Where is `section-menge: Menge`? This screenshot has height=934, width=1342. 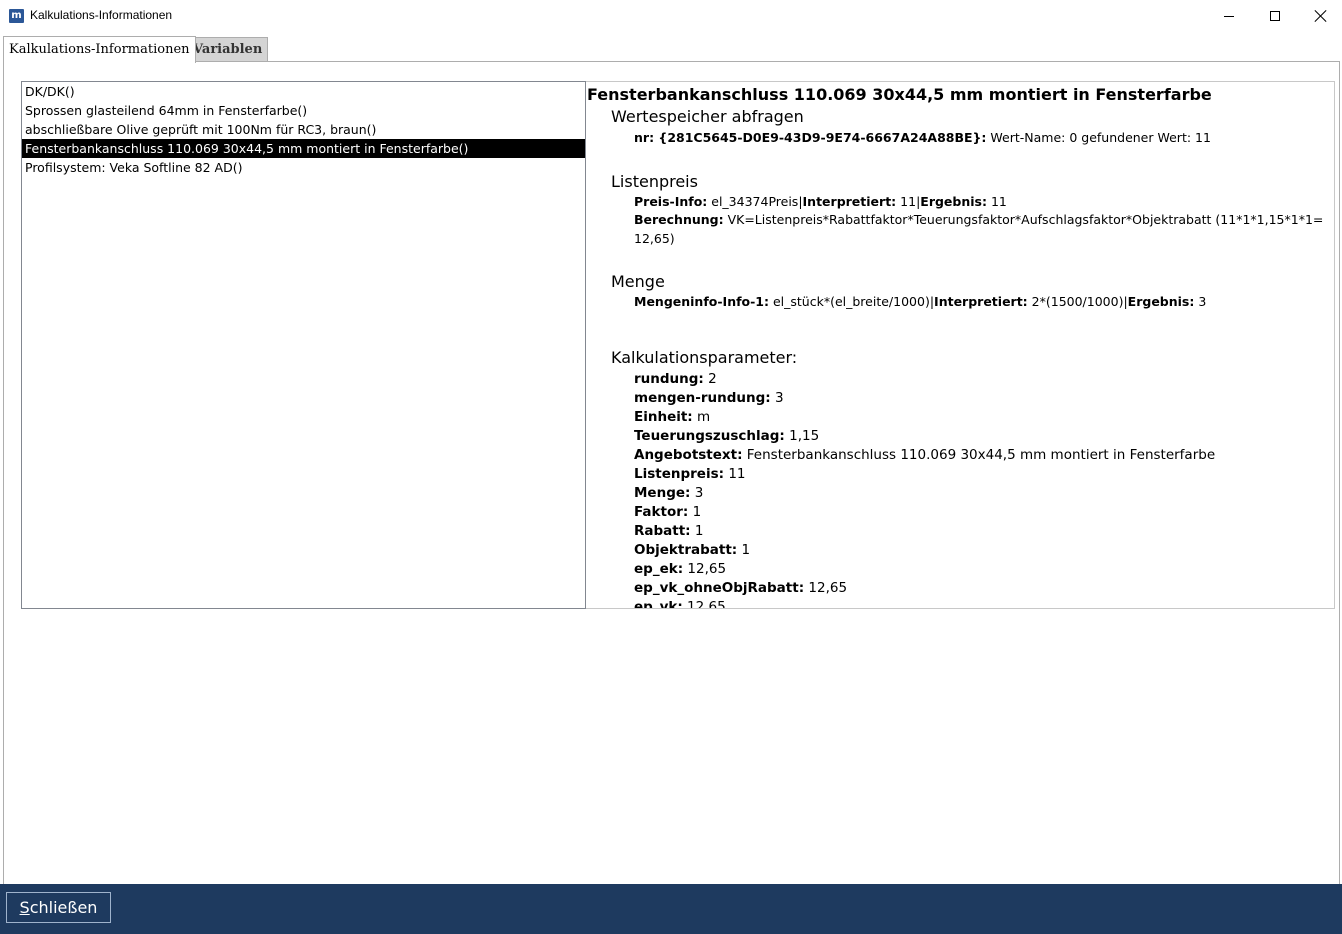
section-menge: Menge is located at coordinates (638, 281).